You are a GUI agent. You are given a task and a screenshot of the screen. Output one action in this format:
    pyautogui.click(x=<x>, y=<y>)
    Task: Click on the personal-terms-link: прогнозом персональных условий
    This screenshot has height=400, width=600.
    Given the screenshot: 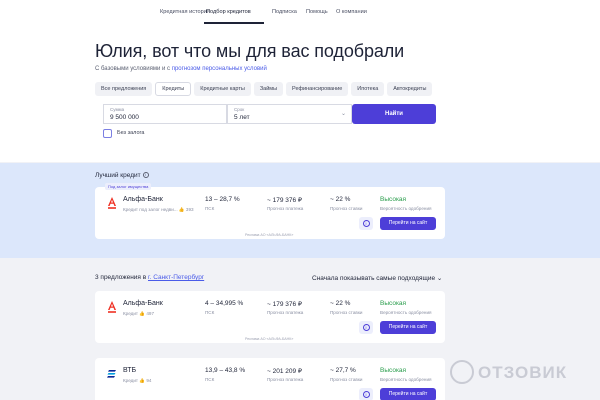 What is the action you would take?
    pyautogui.click(x=219, y=69)
    